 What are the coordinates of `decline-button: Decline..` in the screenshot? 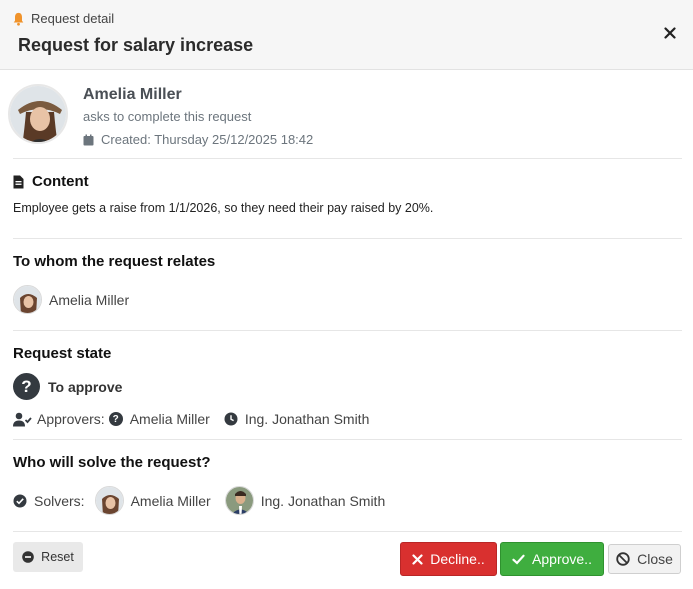 It's located at (448, 559).